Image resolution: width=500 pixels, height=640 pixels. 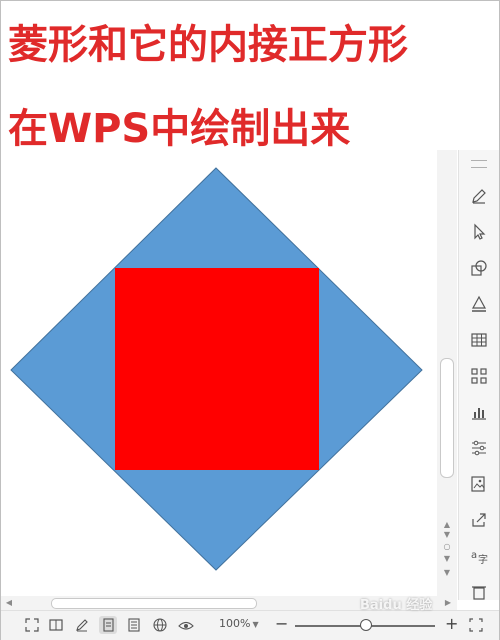 What do you see at coordinates (108, 625) in the screenshot?
I see `page-view-icon` at bounding box center [108, 625].